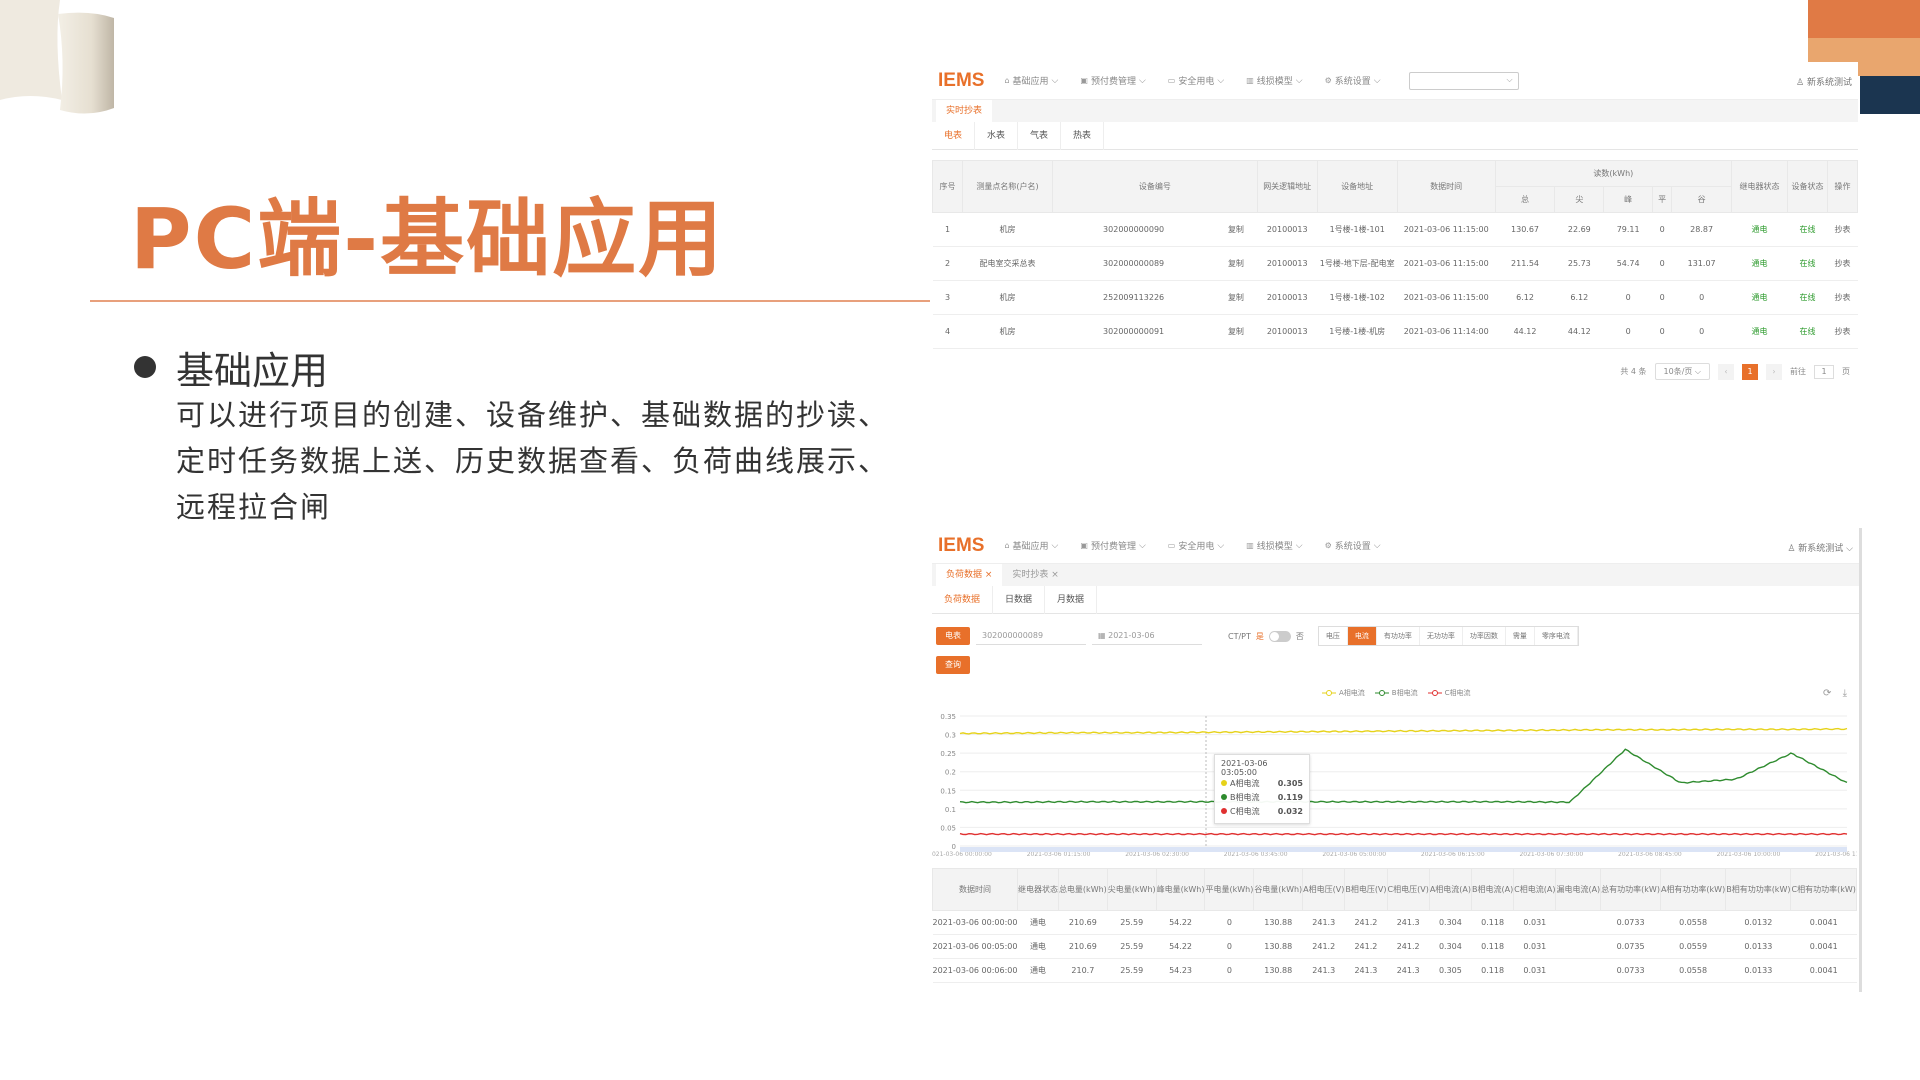 This screenshot has width=1920, height=1080. I want to click on user-menu: ♙ 新系统测试, so click(1824, 81).